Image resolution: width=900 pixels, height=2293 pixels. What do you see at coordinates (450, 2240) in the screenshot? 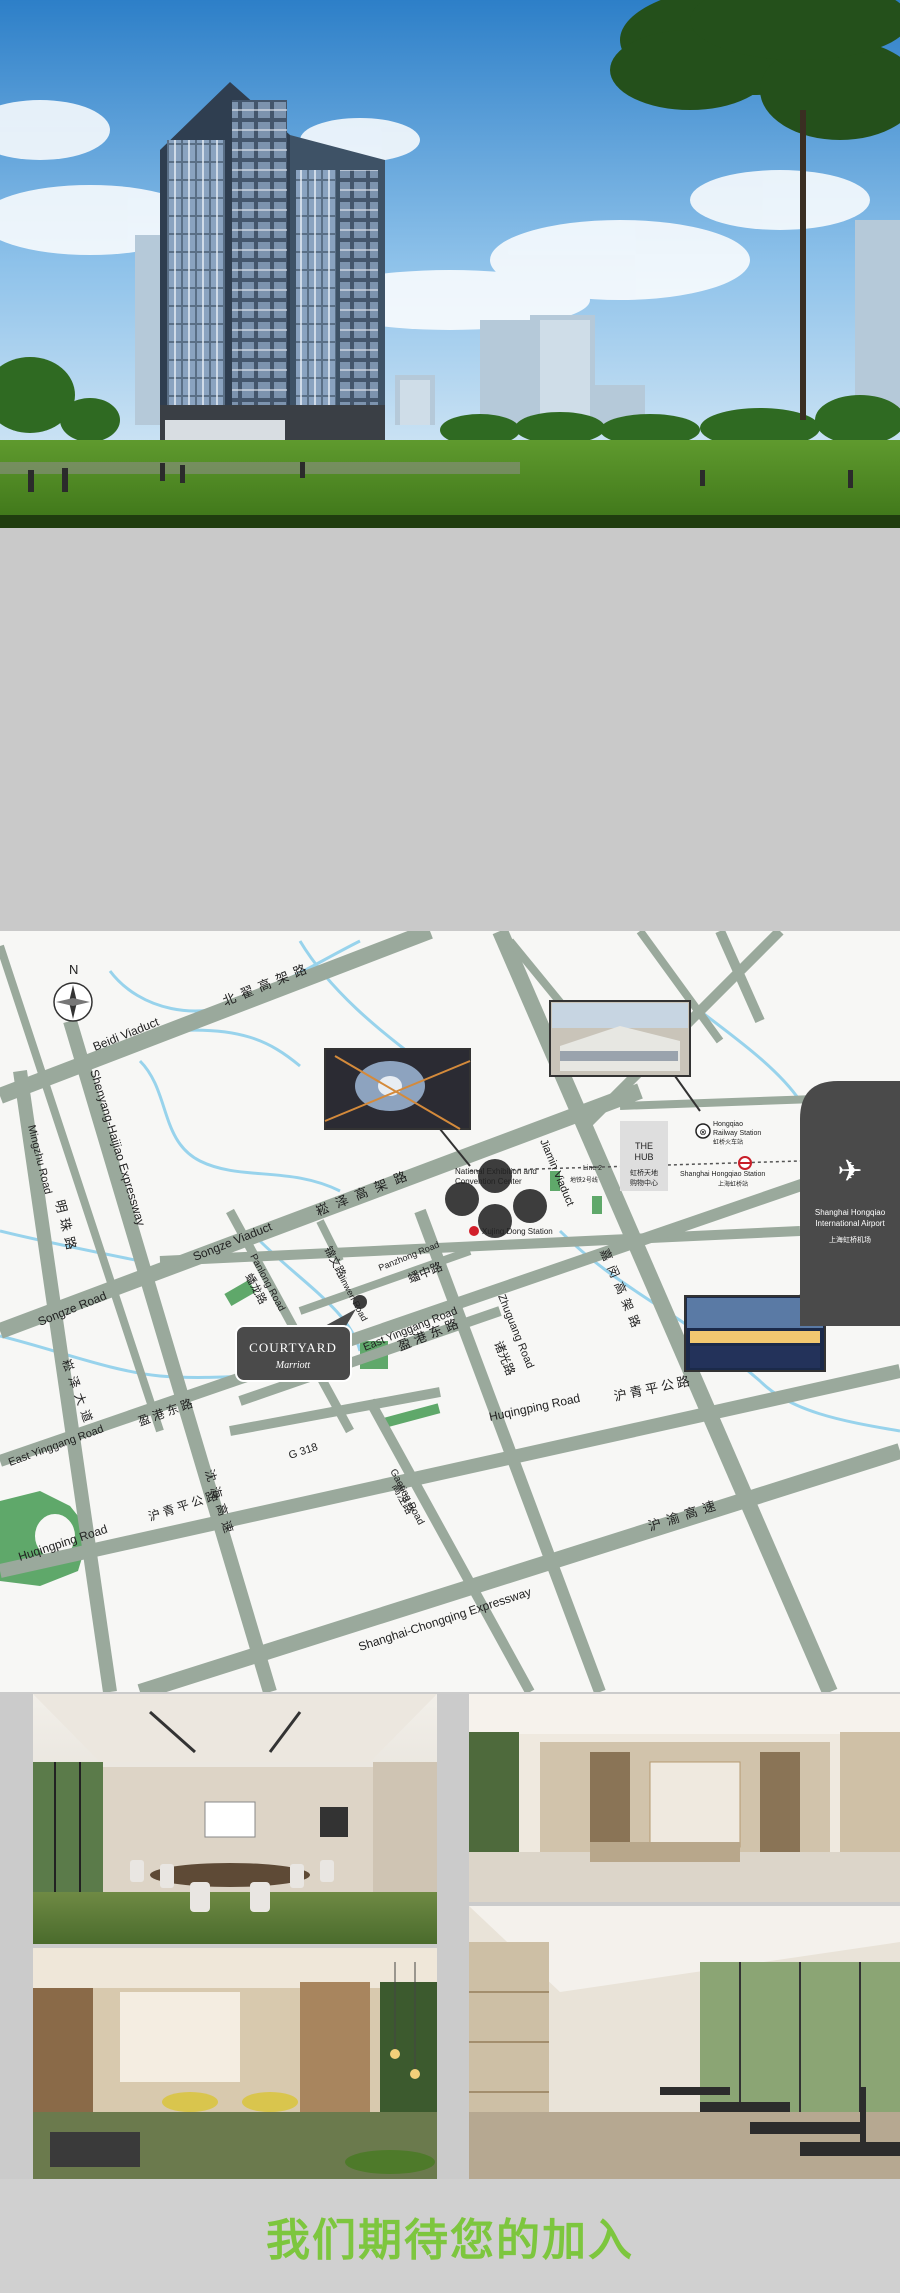
I see `welcome-slogan: 我们期待您的加入` at bounding box center [450, 2240].